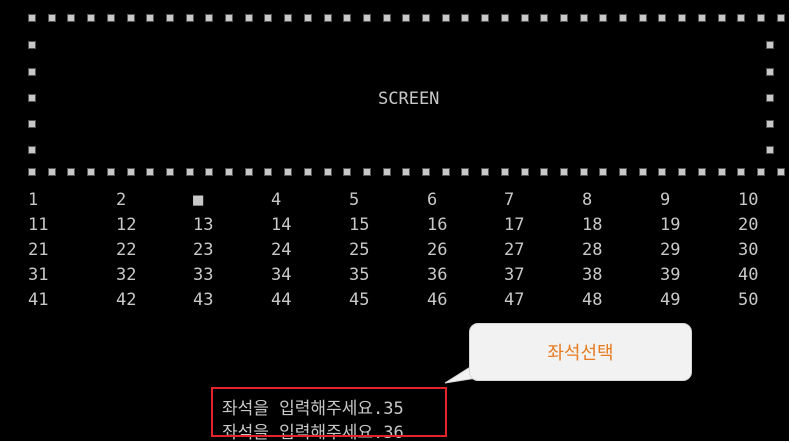 Image resolution: width=797 pixels, height=443 pixels. Describe the element at coordinates (38, 225) in the screenshot. I see `seat-number: 11` at that location.